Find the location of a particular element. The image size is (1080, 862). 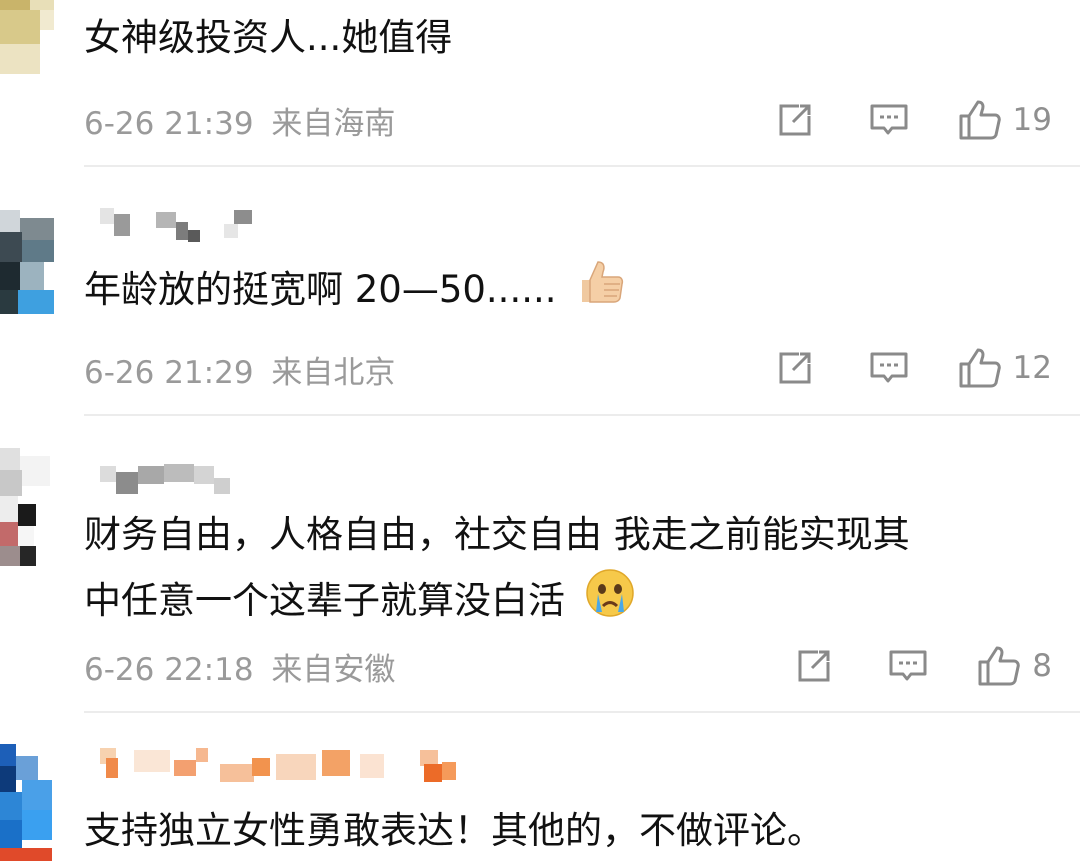

comment-actions: 12 is located at coordinates (912, 368).